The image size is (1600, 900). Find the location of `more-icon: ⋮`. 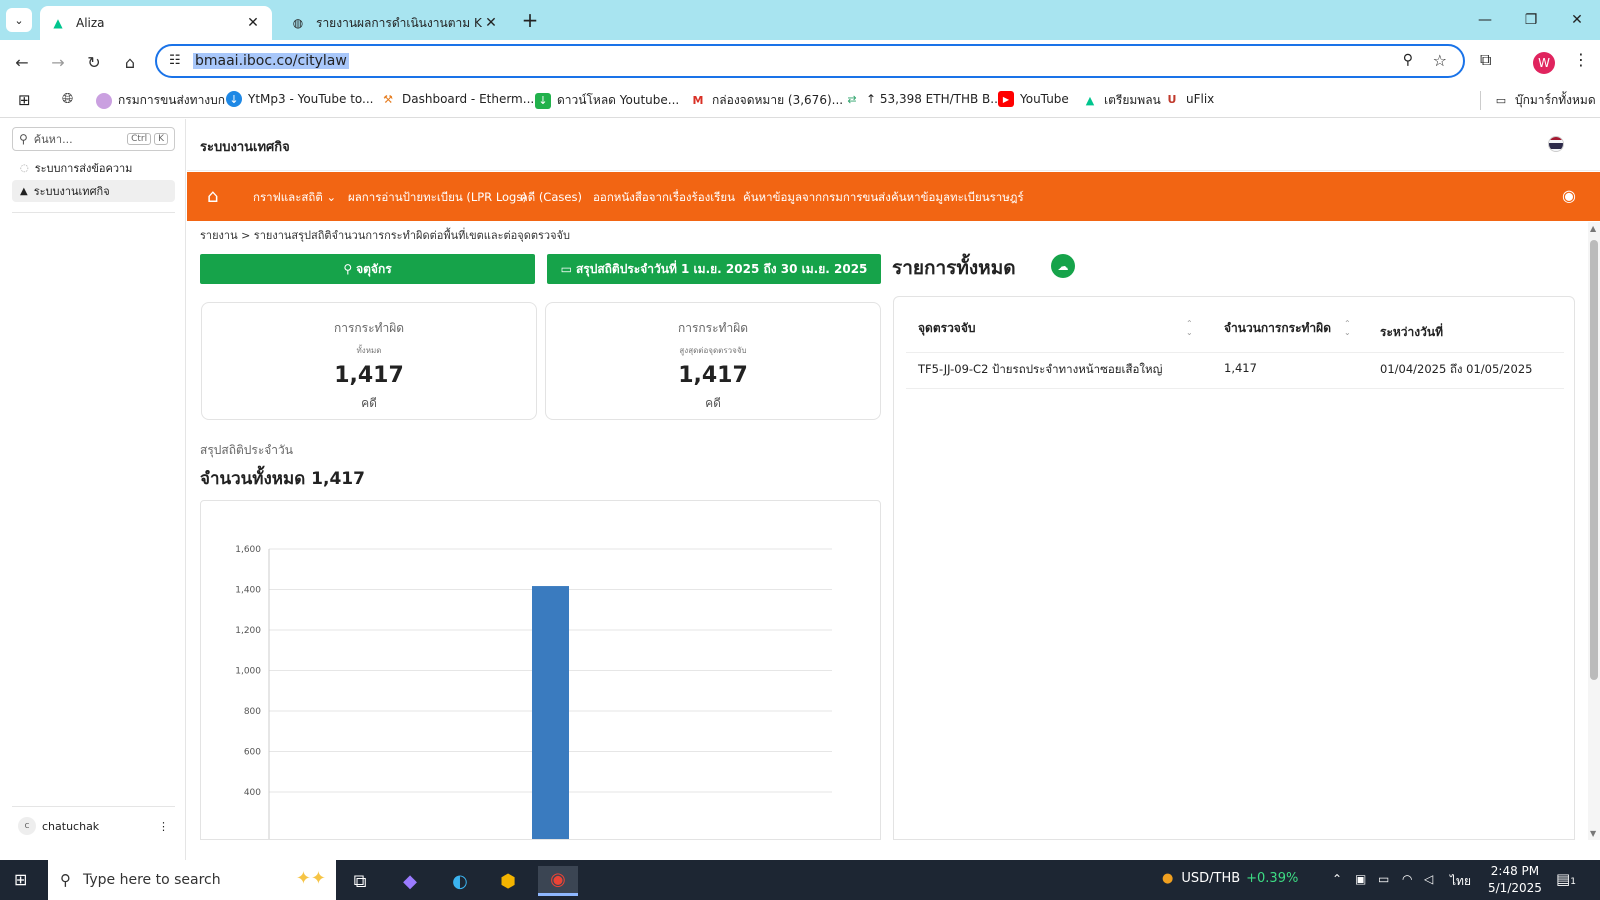

more-icon: ⋮ is located at coordinates (166, 826).